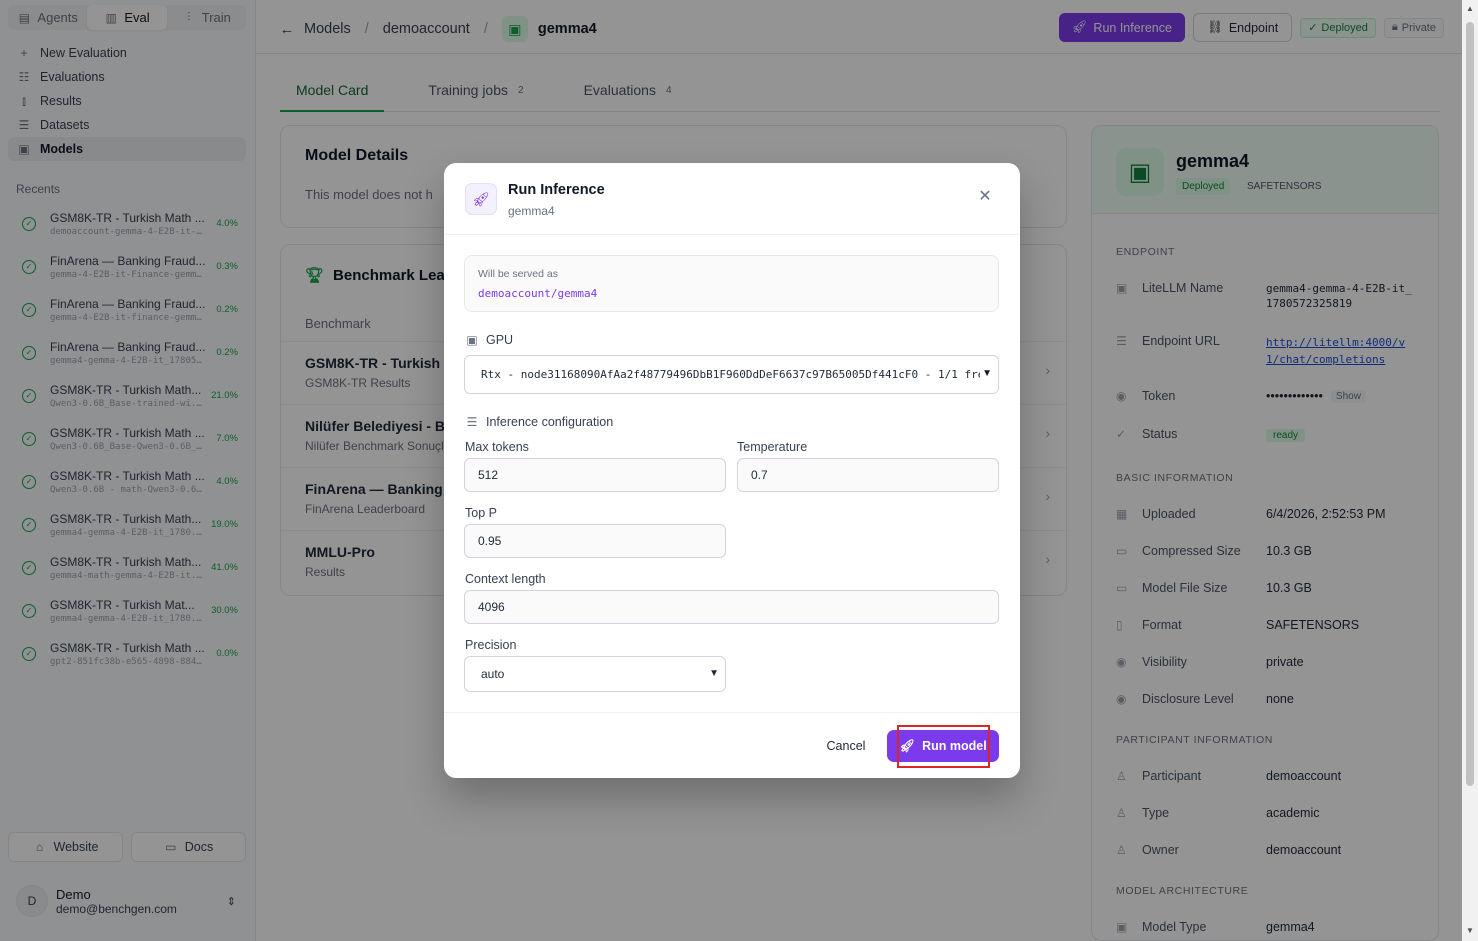  I want to click on served-as-label: Will be served as, so click(518, 274).